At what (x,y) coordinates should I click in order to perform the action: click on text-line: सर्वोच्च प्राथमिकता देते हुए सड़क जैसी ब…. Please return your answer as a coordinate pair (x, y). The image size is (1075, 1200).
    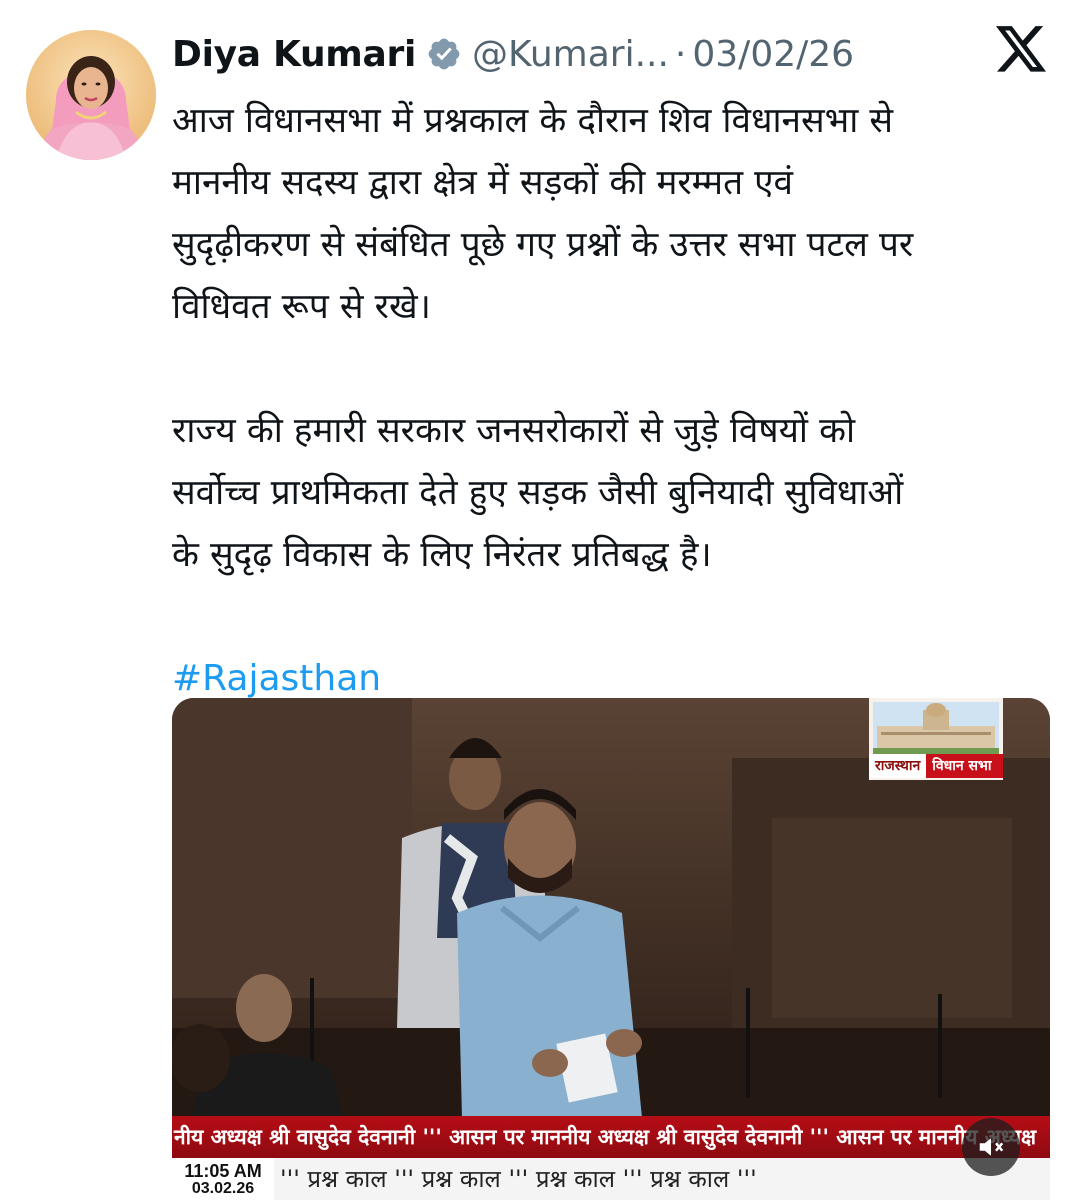
    Looking at the image, I should click on (538, 493).